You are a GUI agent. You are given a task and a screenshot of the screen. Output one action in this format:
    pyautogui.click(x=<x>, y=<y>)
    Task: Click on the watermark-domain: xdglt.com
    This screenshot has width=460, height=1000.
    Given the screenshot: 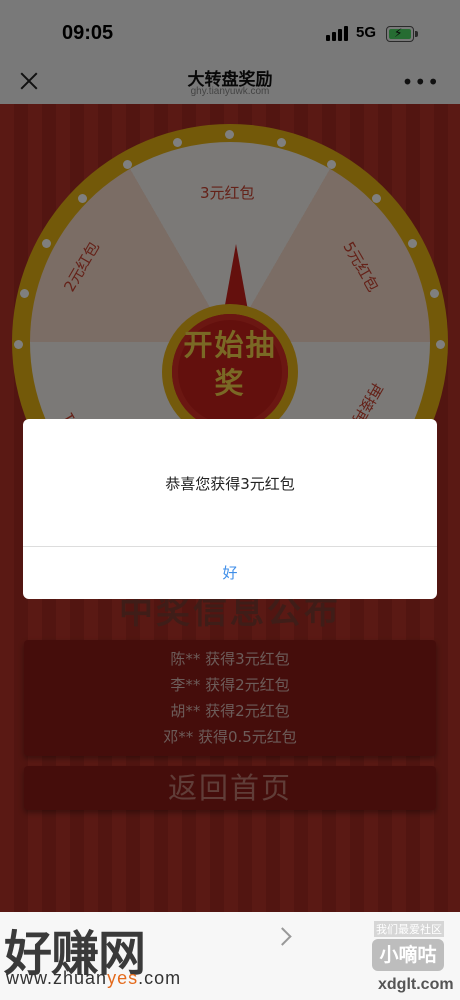 What is the action you would take?
    pyautogui.click(x=416, y=984)
    